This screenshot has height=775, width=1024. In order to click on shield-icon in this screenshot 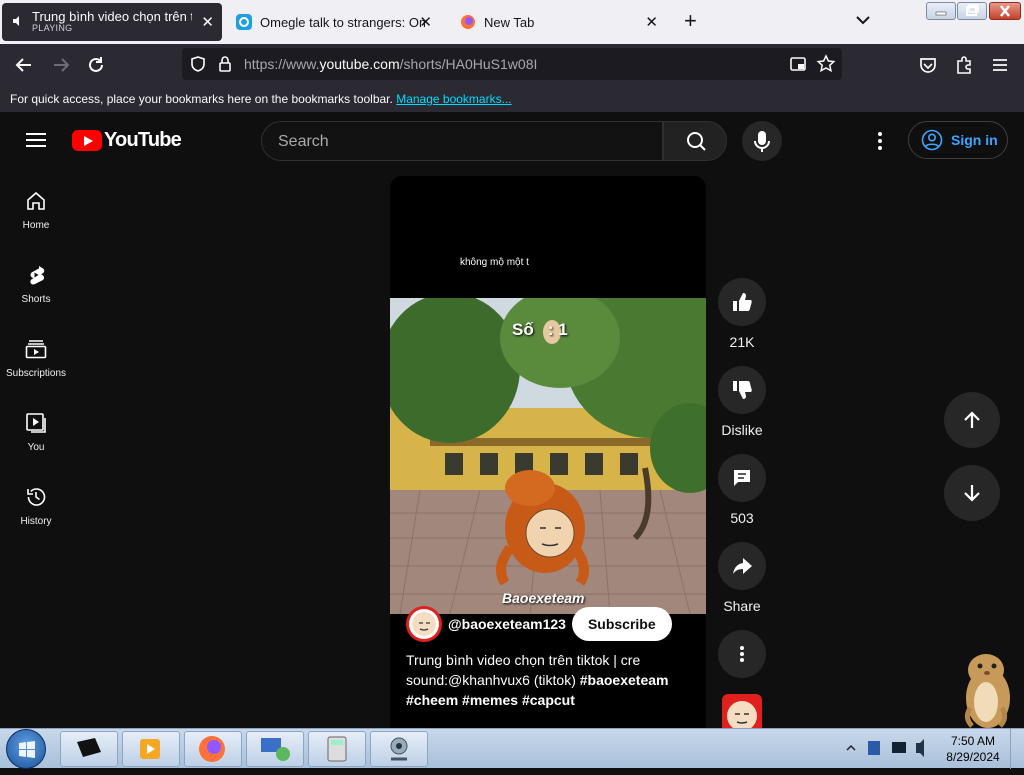, I will do `click(198, 64)`.